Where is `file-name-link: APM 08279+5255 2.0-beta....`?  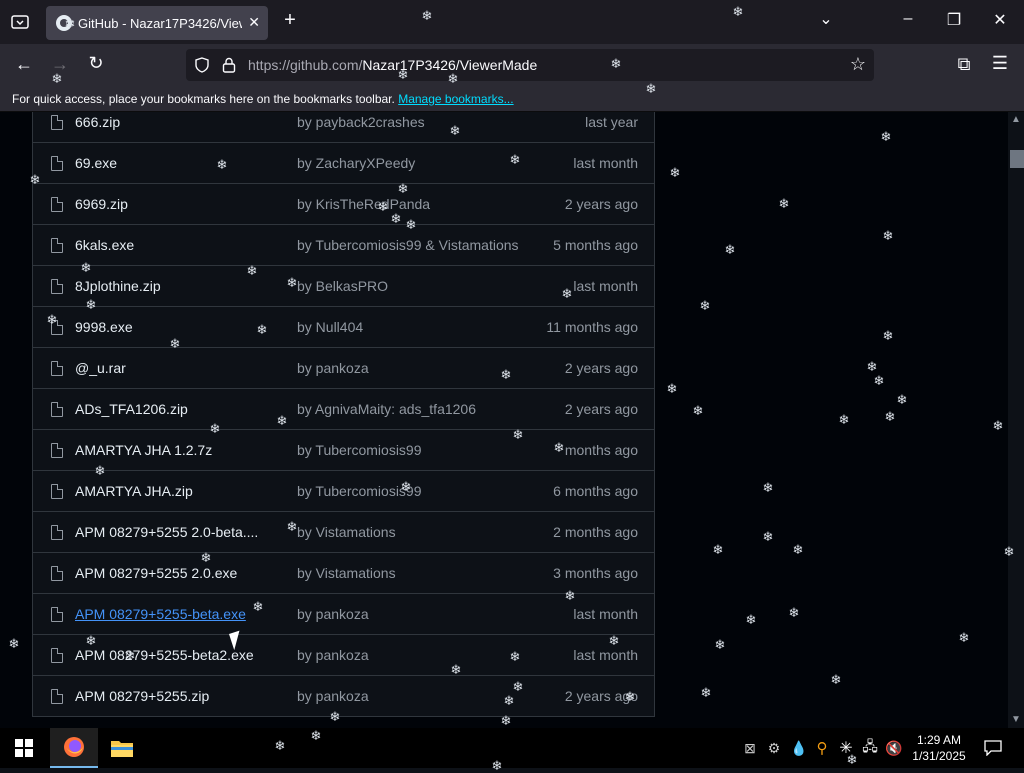
file-name-link: APM 08279+5255 2.0-beta.... is located at coordinates (166, 532).